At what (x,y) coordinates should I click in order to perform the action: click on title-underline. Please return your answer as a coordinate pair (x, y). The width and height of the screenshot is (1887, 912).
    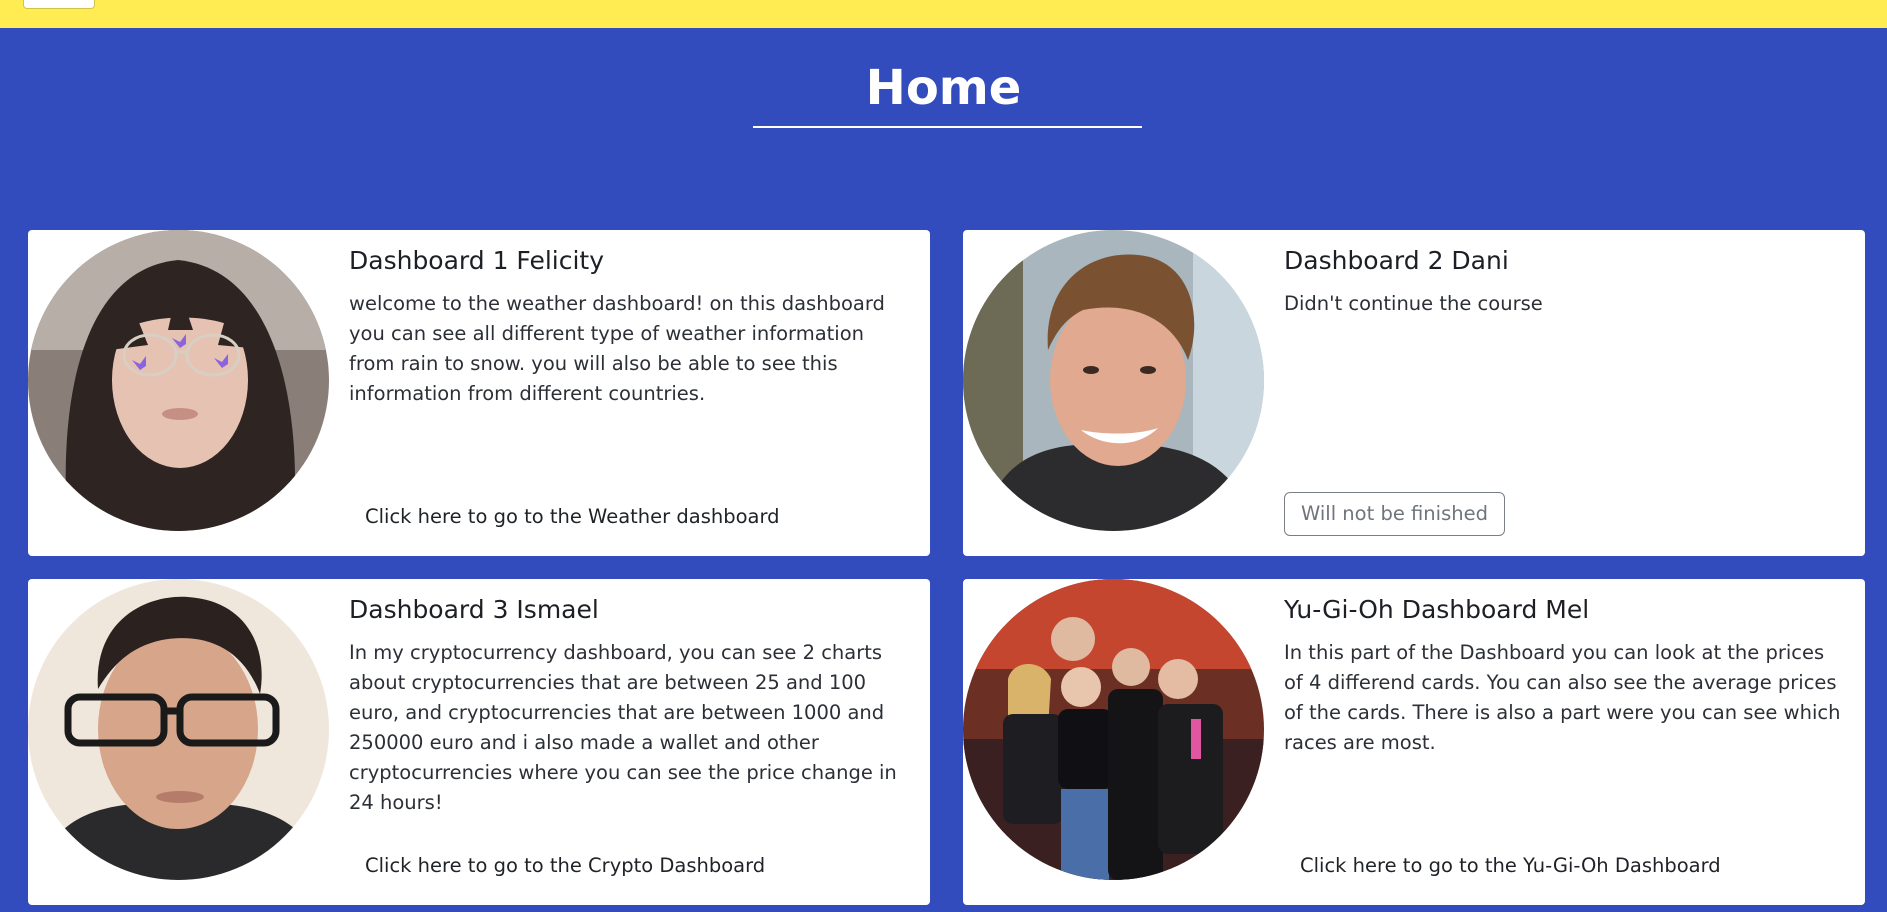
    Looking at the image, I should click on (947, 127).